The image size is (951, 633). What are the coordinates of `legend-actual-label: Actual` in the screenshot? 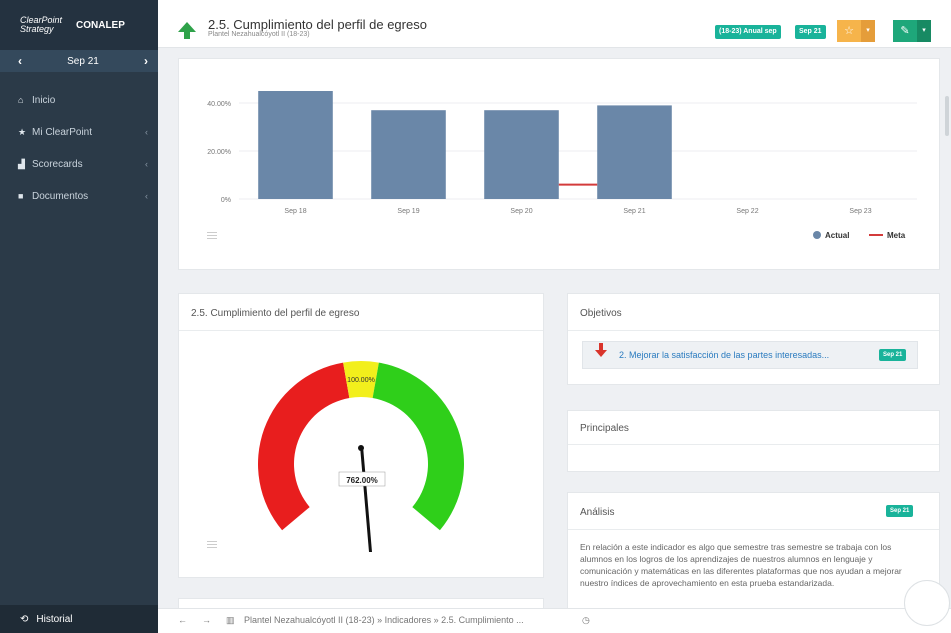 It's located at (837, 235).